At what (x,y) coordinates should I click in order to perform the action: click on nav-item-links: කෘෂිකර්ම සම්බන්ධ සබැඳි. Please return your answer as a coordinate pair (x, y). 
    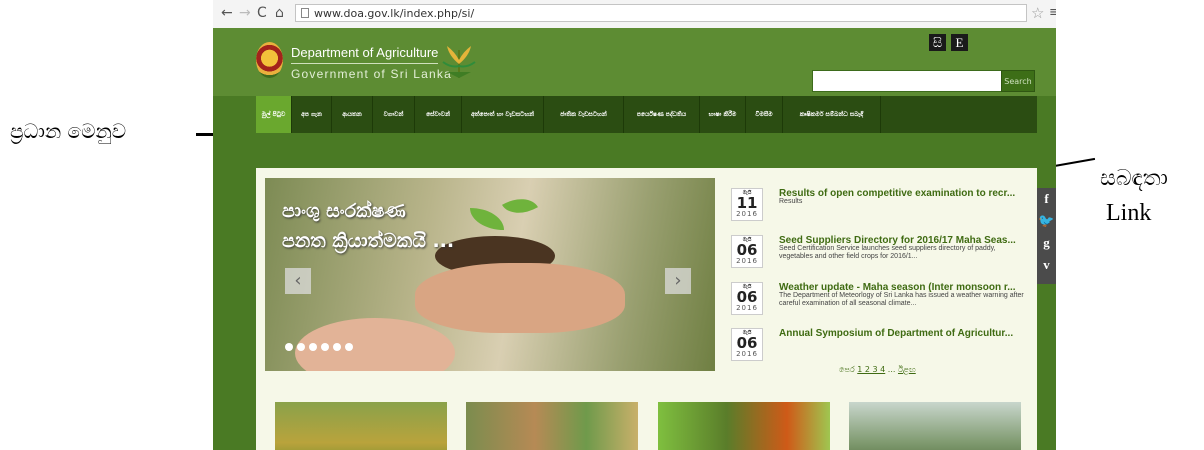
    Looking at the image, I should click on (832, 114).